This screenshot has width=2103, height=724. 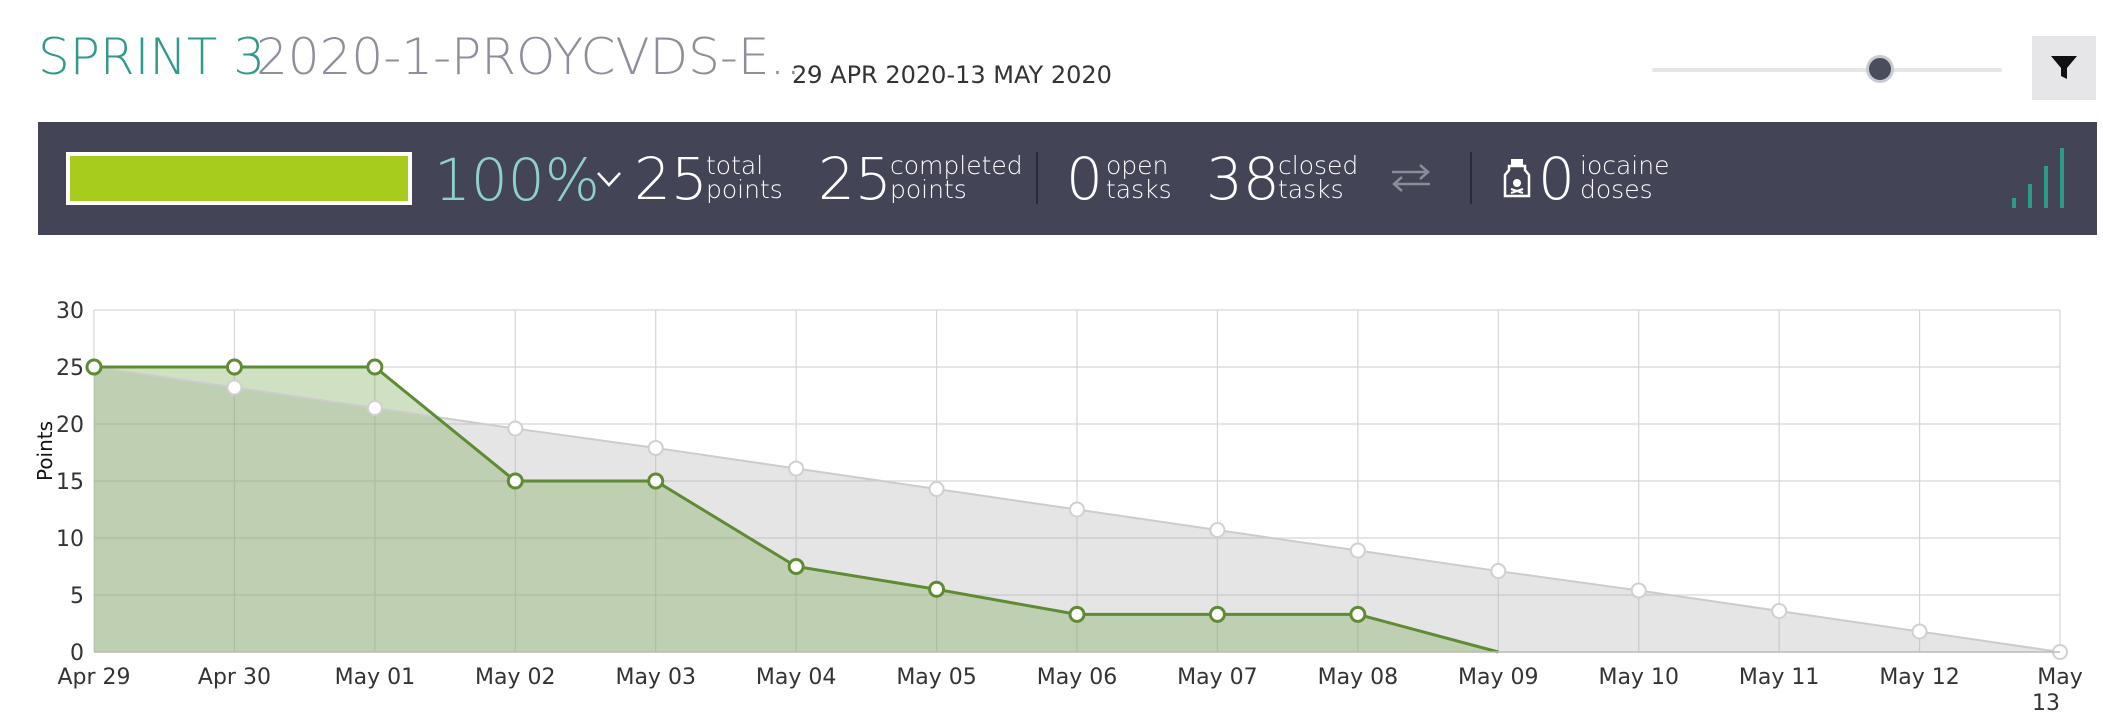 I want to click on closed-tasks-value: 38, so click(x=1243, y=179).